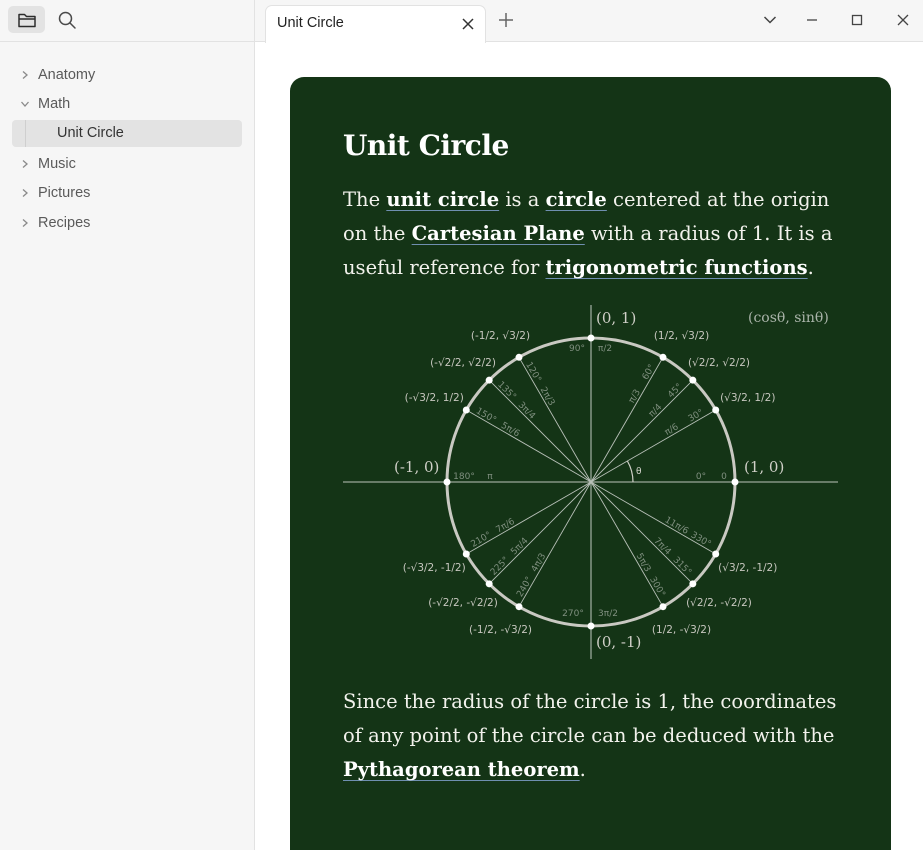  Describe the element at coordinates (618, 642) in the screenshot. I see `axis-bottom-label: (0, -1)` at that location.